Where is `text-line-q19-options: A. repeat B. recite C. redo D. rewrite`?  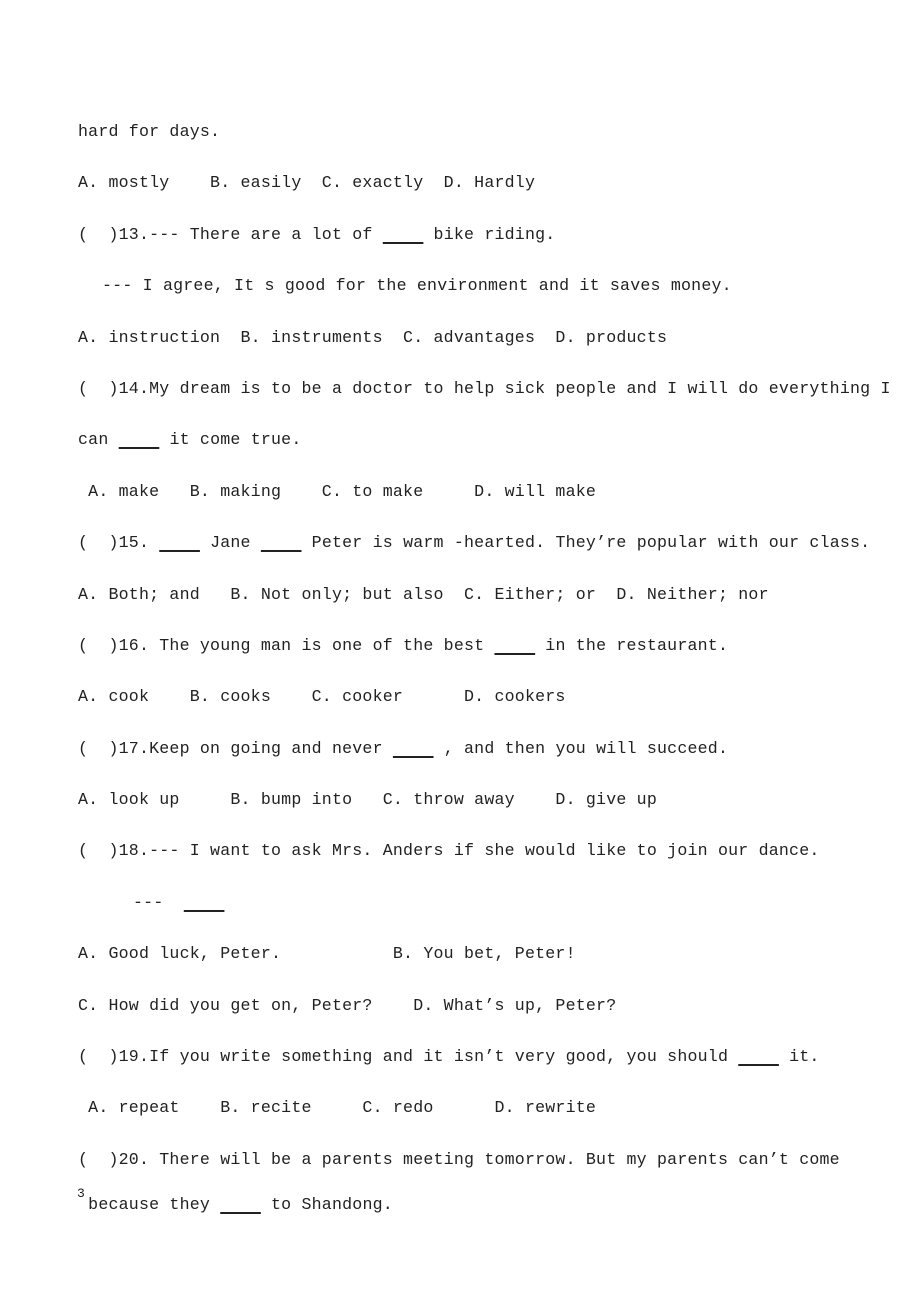
text-line-q19-options: A. repeat B. recite C. redo D. rewrite is located at coordinates (337, 1108).